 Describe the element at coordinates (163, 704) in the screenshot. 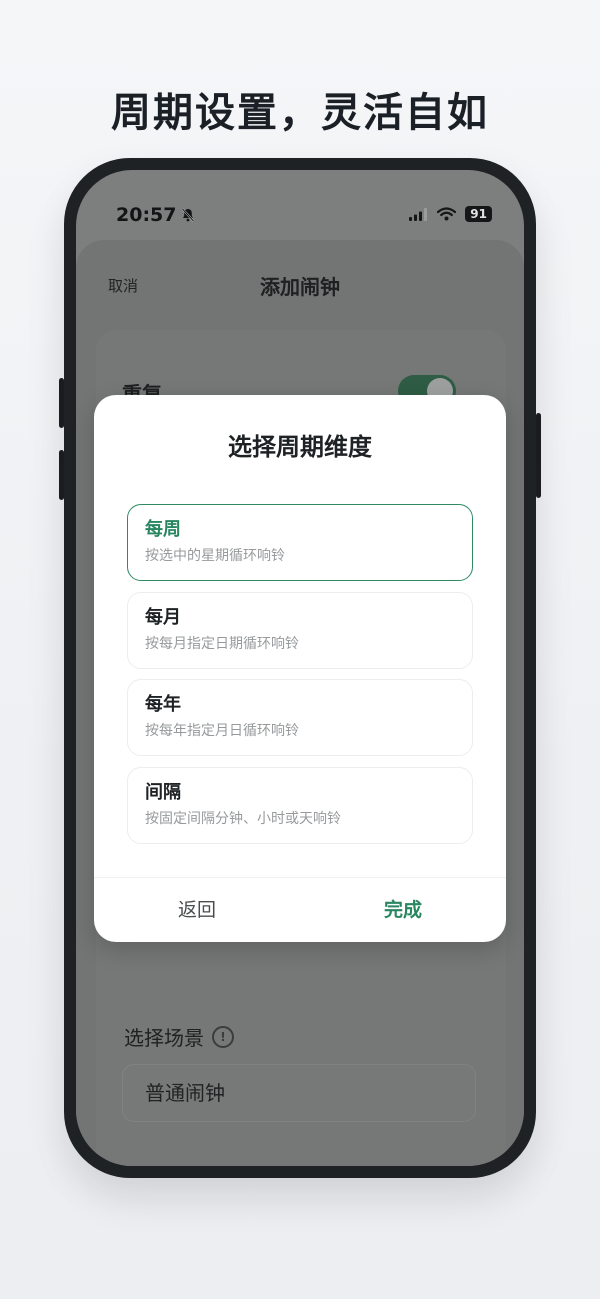

I see `option-title: 每年` at that location.